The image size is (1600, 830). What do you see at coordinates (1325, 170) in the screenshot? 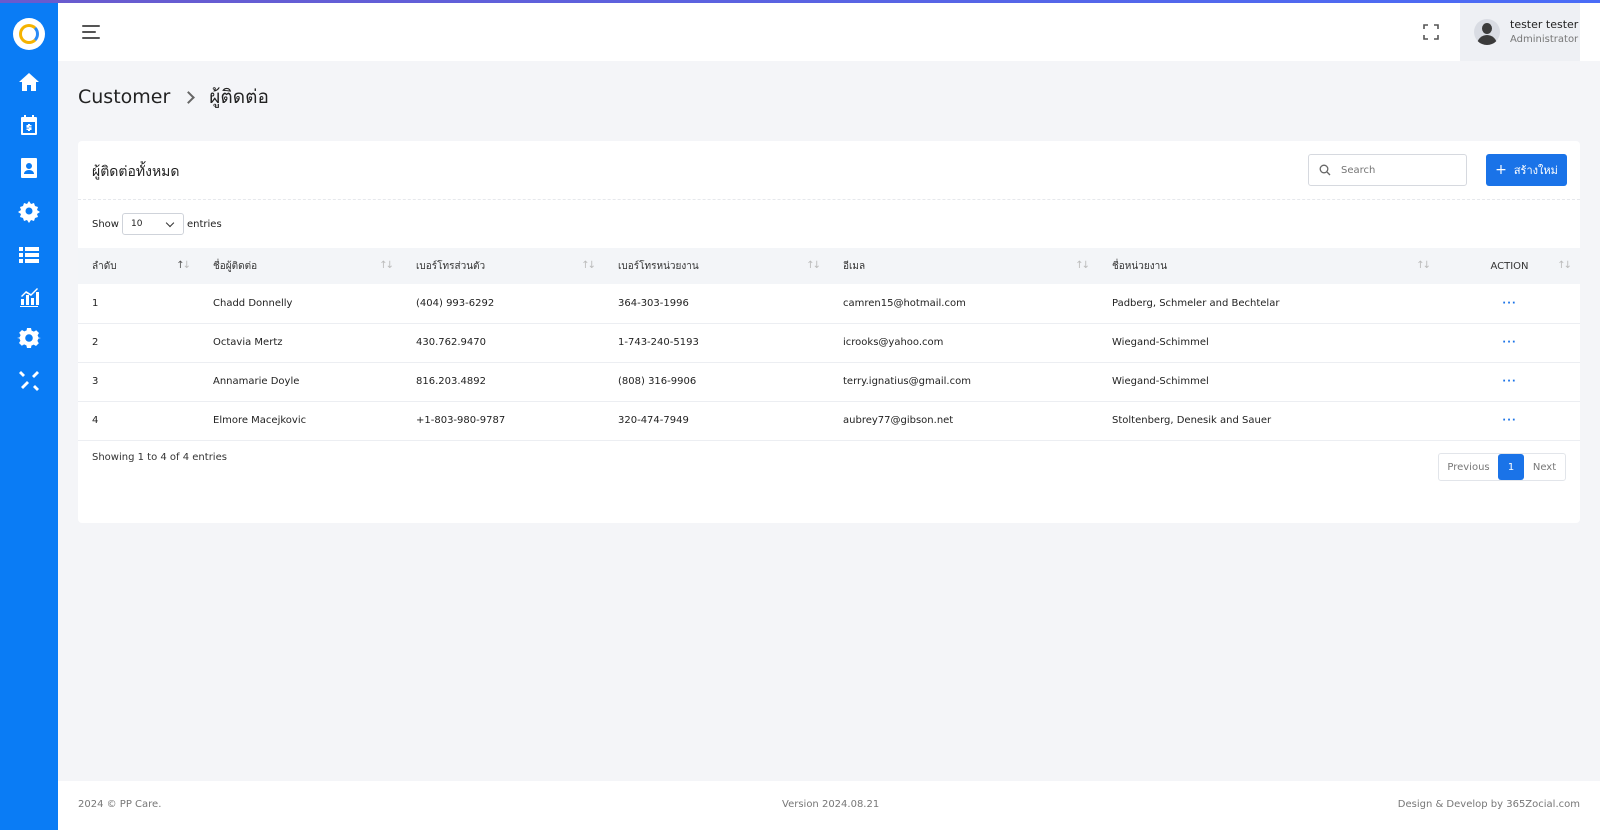
I see `search-icon` at bounding box center [1325, 170].